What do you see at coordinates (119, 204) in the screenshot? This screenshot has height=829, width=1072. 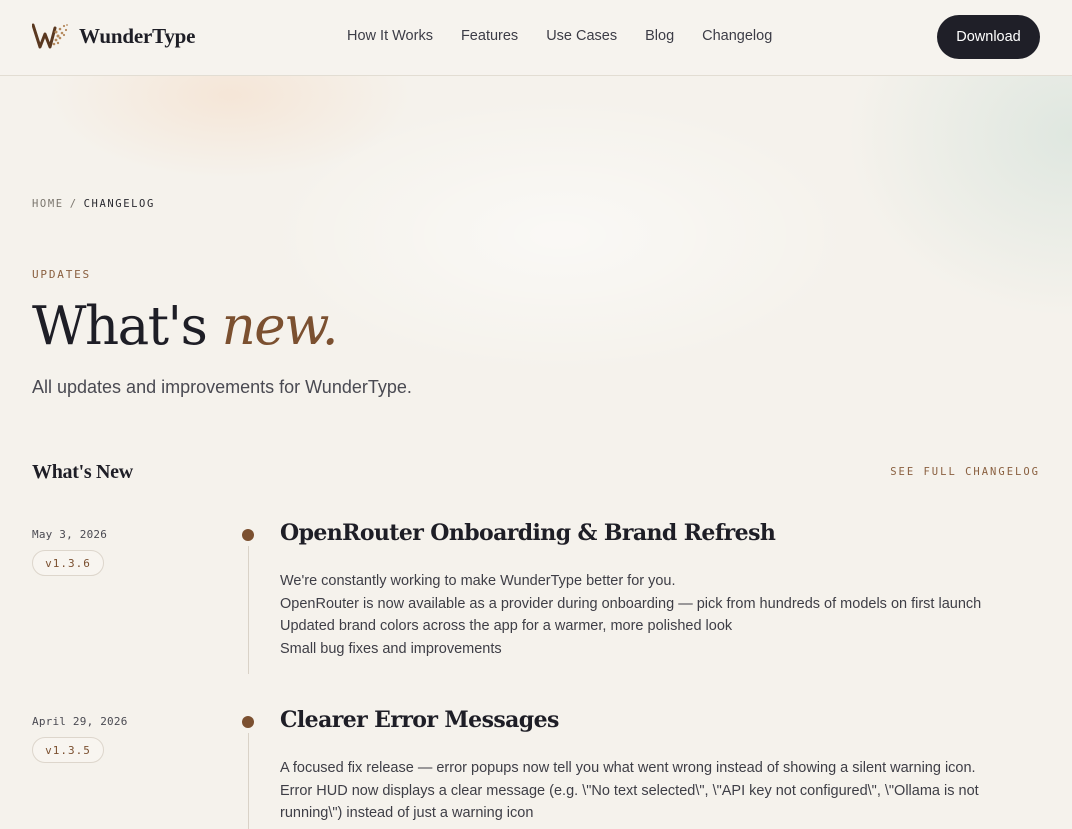 I see `breadcrumb-current: CHANGELOG` at bounding box center [119, 204].